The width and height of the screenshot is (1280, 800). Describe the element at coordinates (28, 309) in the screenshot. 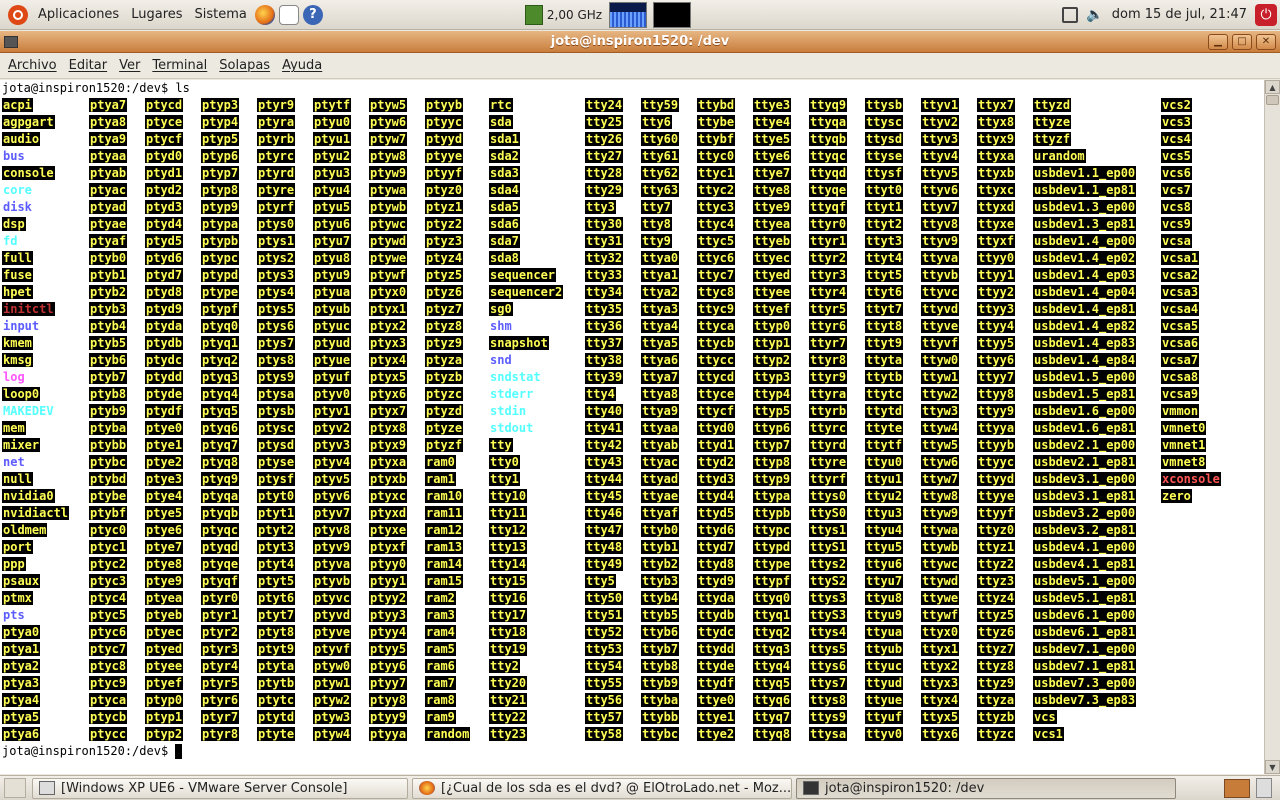

I see `ls-entry-name: initctl` at that location.